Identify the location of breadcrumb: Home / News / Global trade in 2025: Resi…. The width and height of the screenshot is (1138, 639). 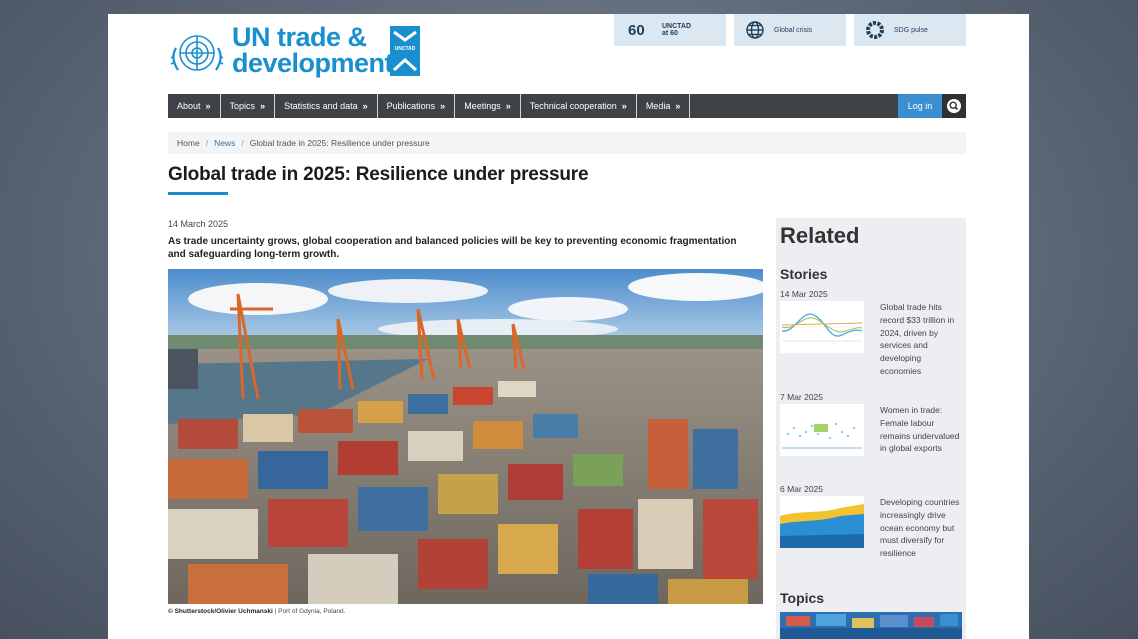
(567, 143).